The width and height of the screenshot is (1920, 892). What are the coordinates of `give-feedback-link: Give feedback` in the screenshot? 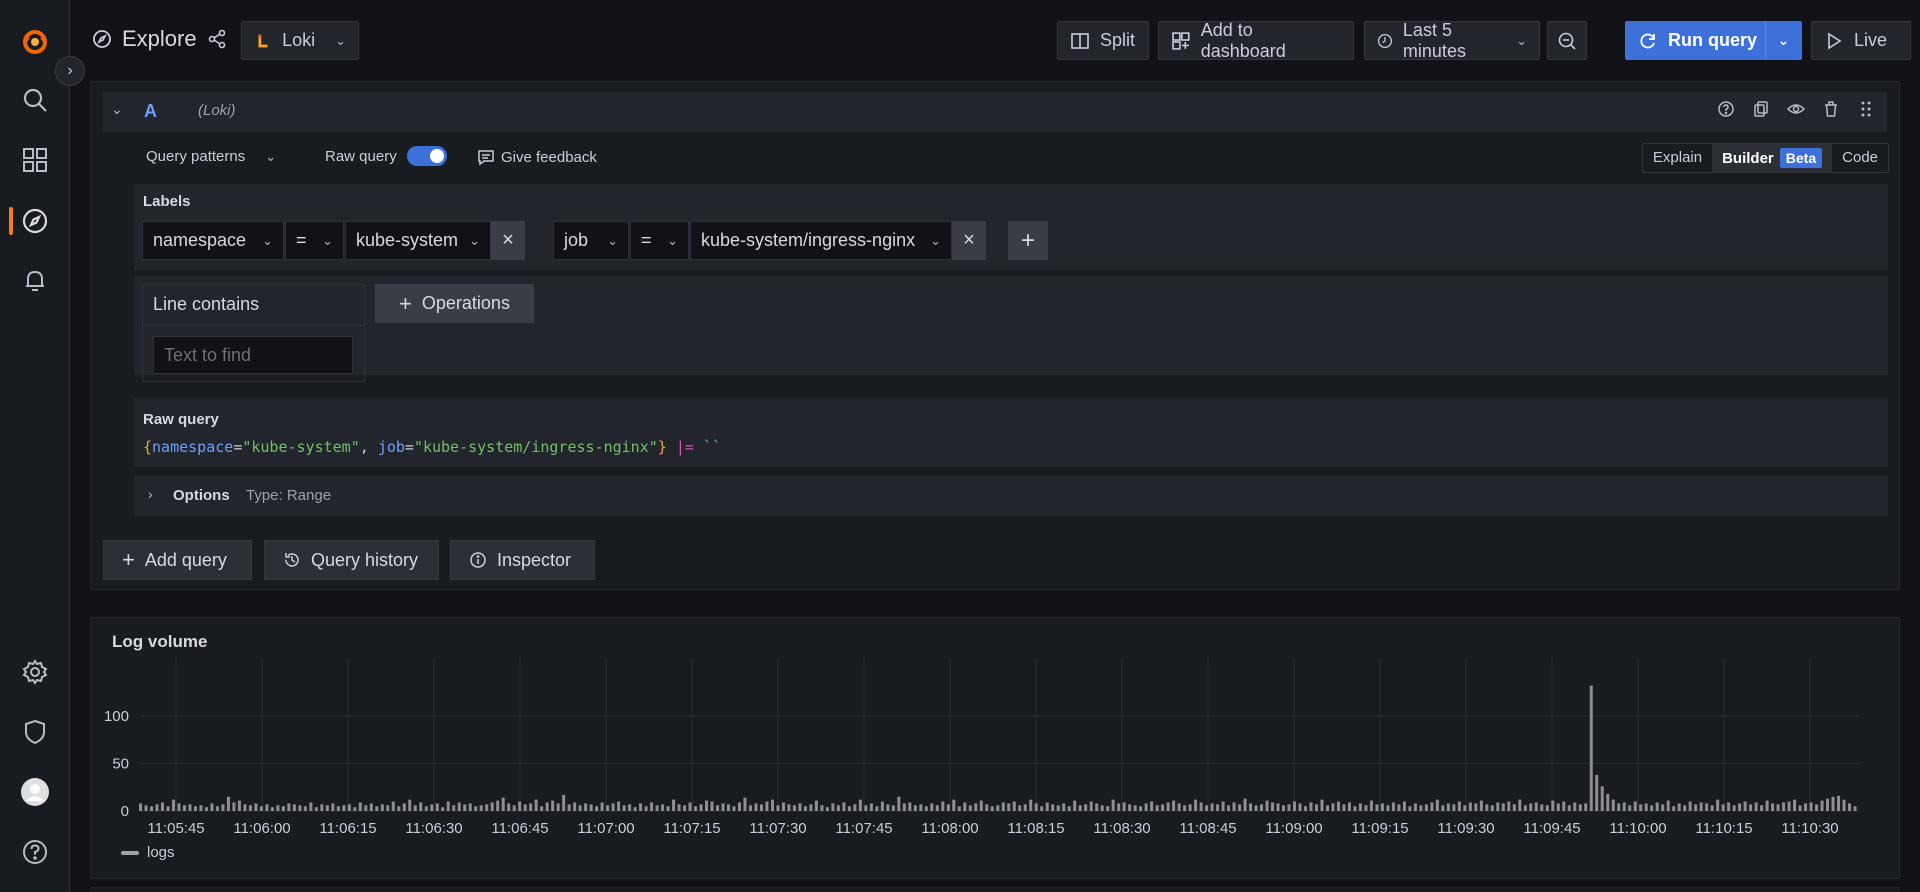 It's located at (537, 157).